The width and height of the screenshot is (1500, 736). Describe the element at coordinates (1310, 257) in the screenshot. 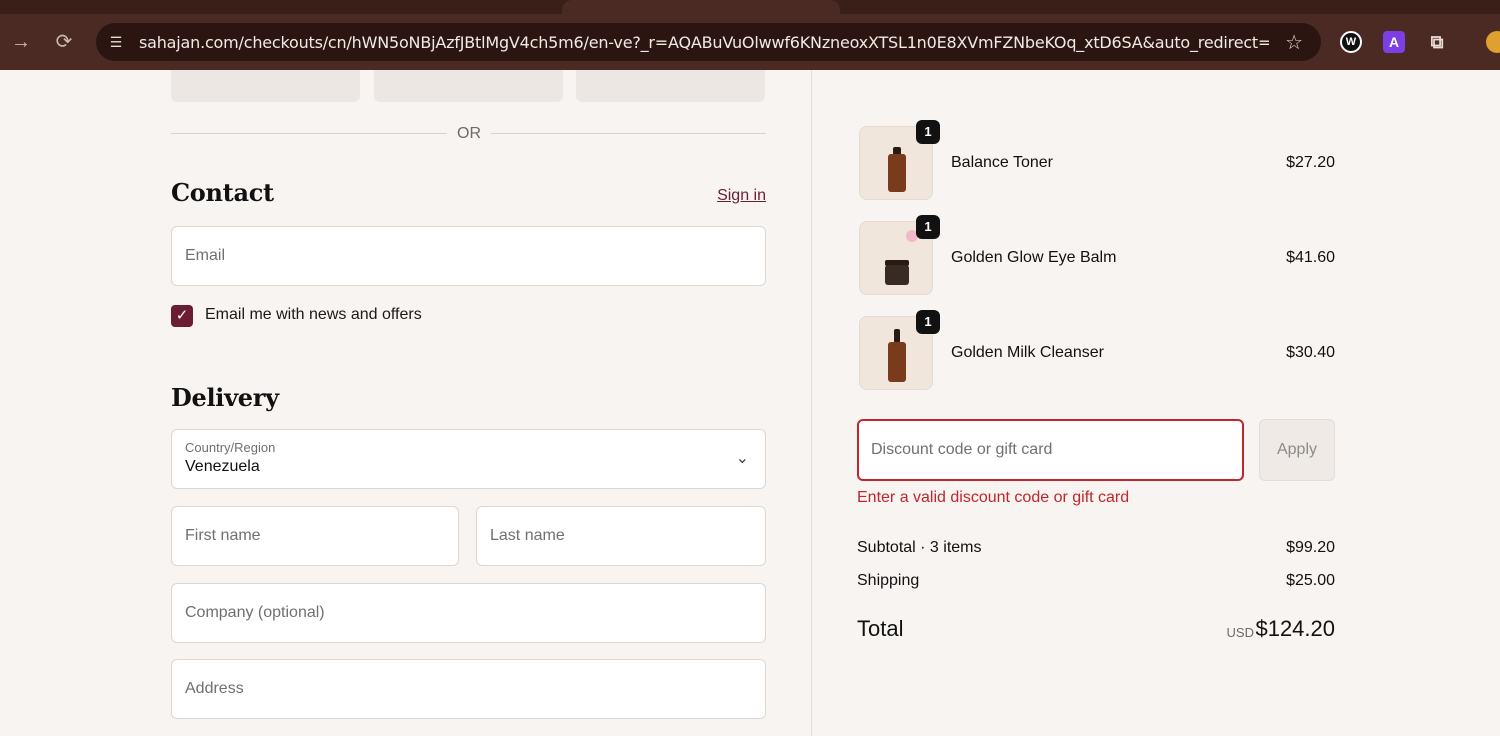

I see `item-price: $41.60` at that location.